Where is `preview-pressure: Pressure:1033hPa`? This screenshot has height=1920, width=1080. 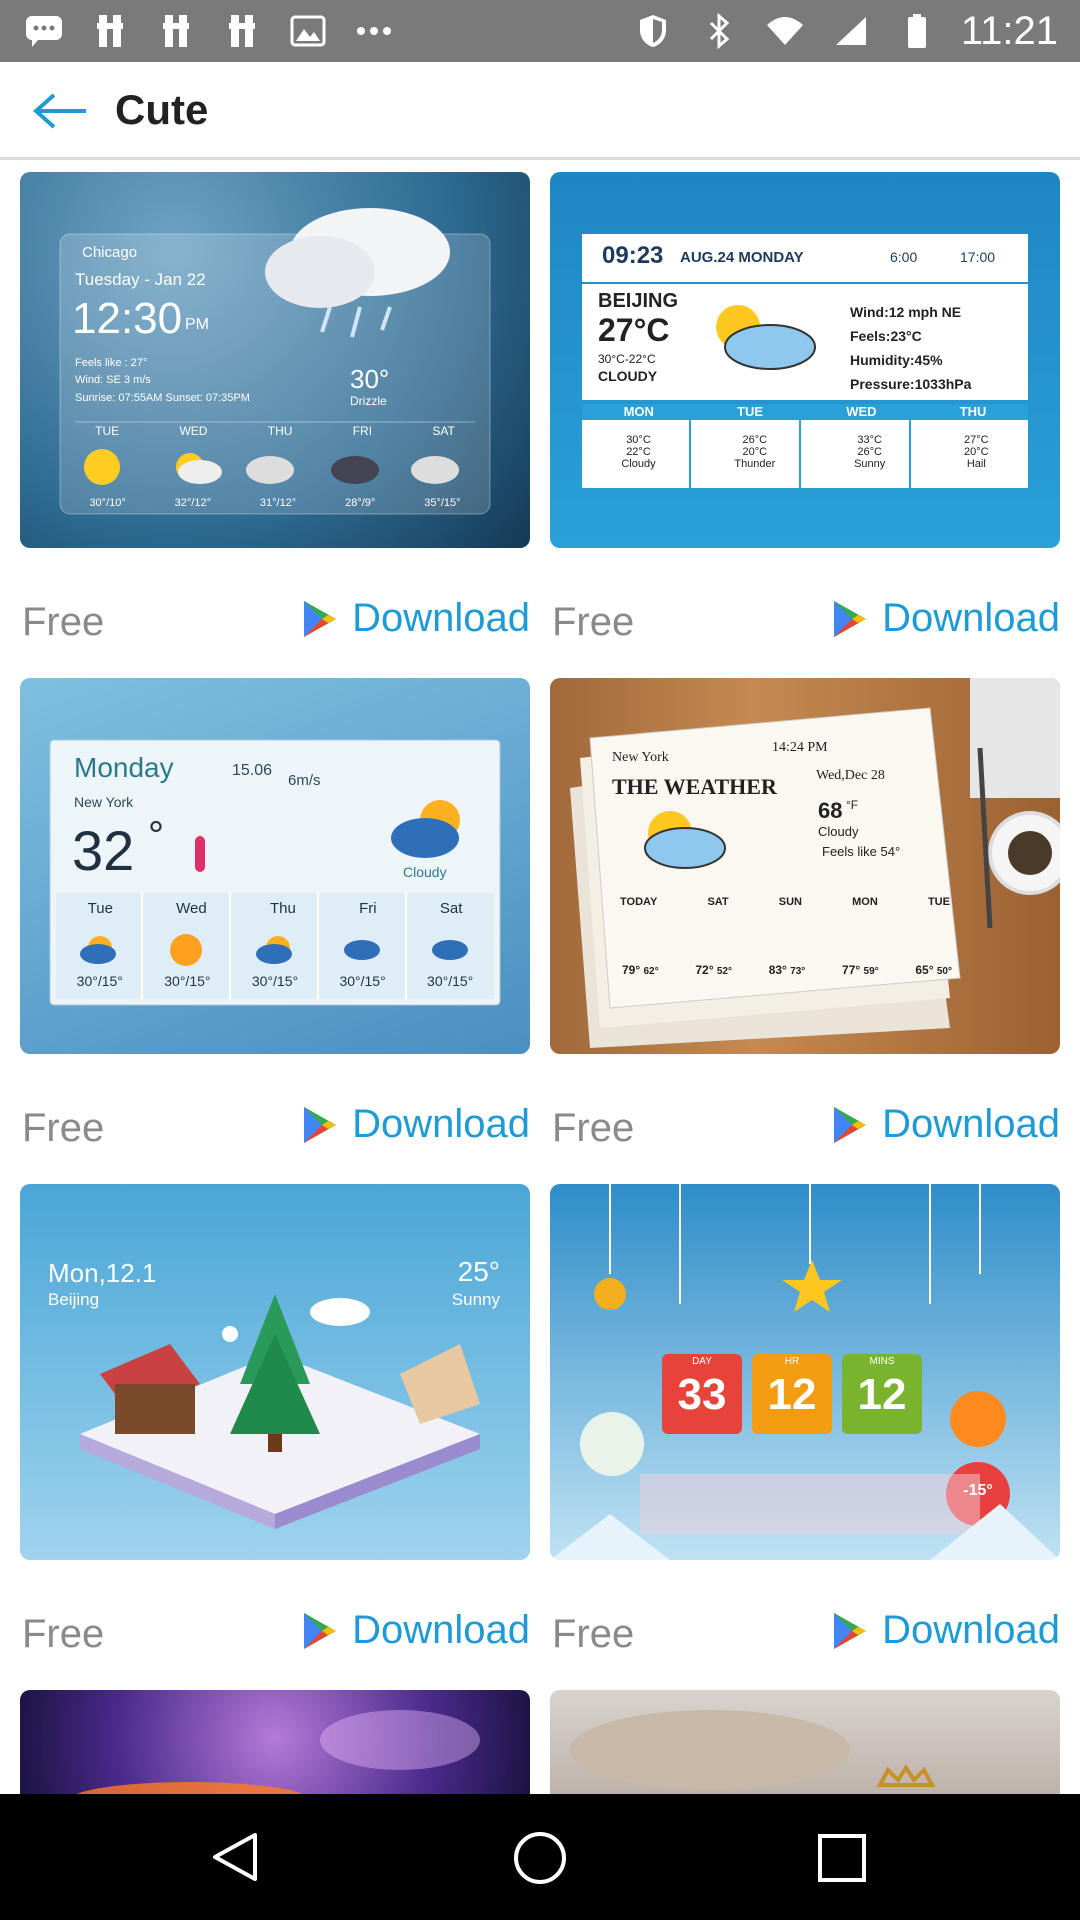
preview-pressure: Pressure:1033hPa is located at coordinates (911, 384).